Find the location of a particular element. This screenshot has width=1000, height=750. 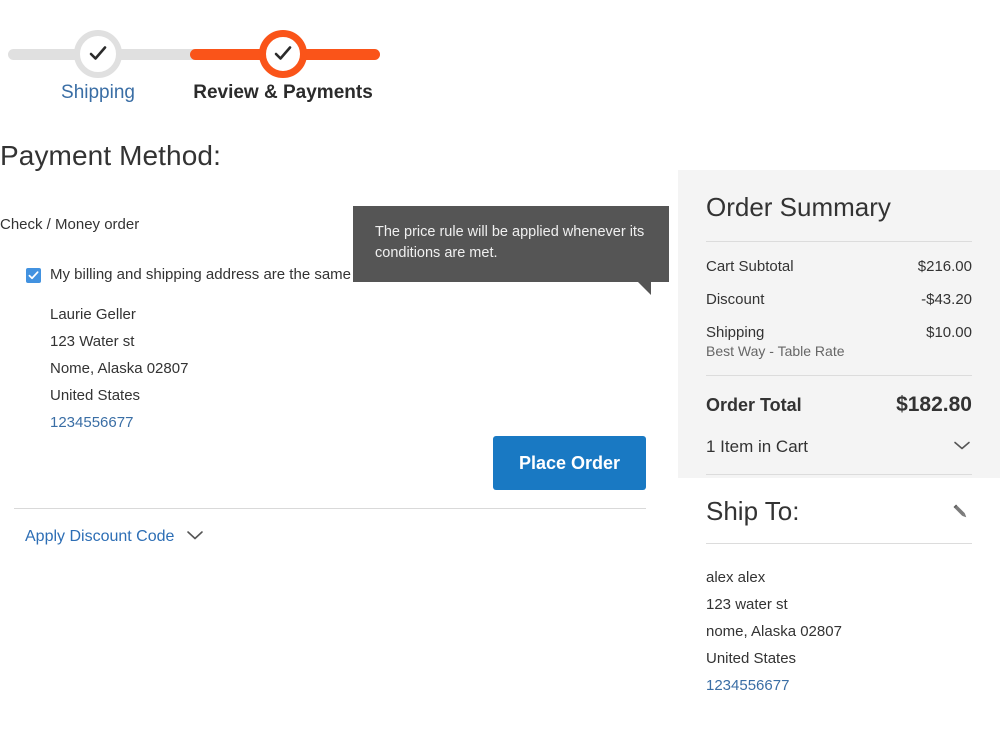

progress-step-shipping-dot is located at coordinates (98, 54).